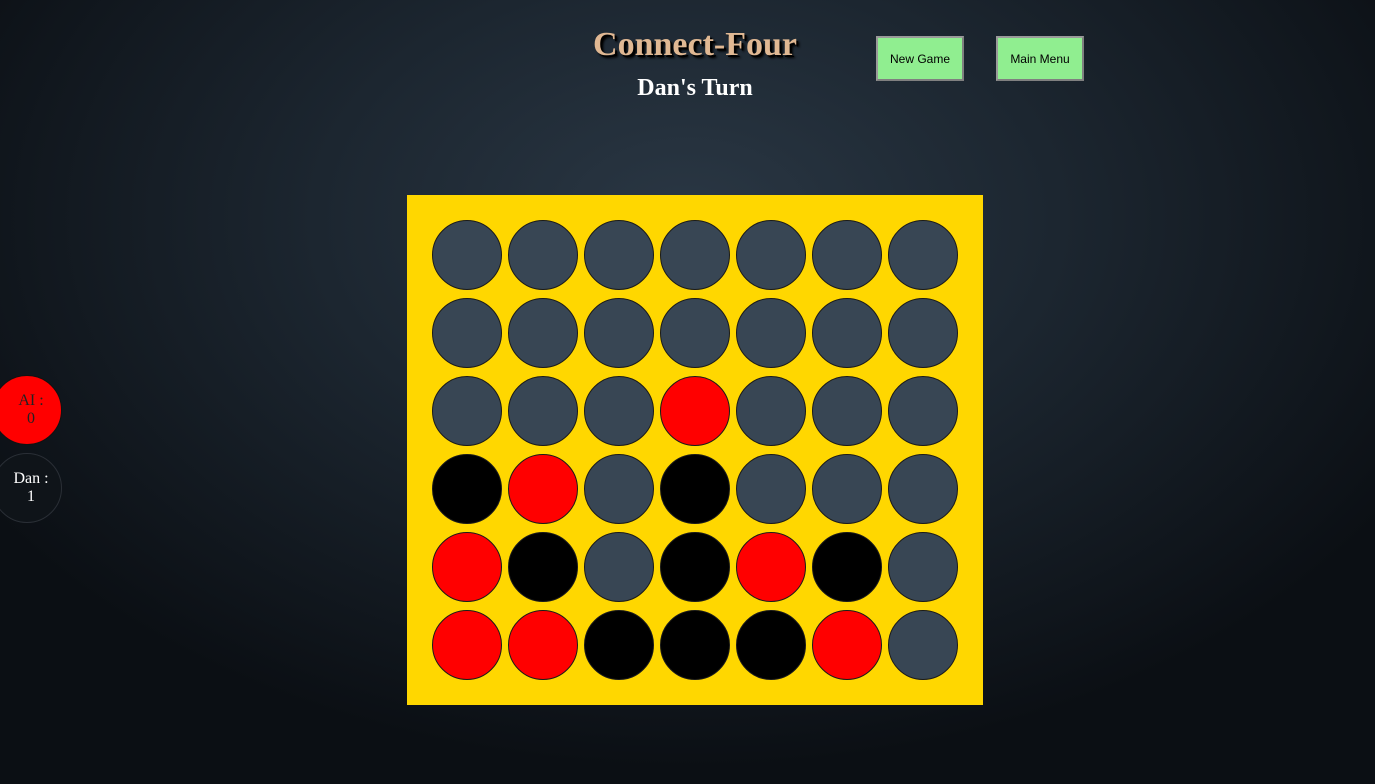  What do you see at coordinates (695, 88) in the screenshot?
I see `turn-indicator: Dan's Turn` at bounding box center [695, 88].